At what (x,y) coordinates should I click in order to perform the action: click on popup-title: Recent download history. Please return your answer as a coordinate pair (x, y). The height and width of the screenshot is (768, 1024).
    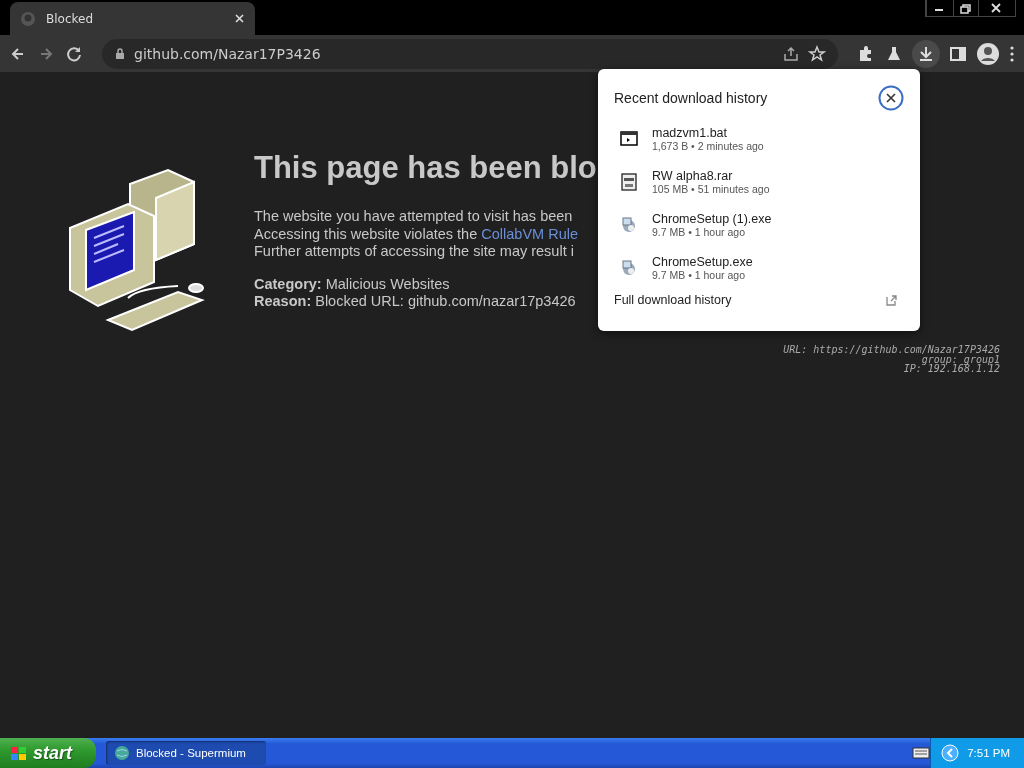
    Looking at the image, I should click on (691, 98).